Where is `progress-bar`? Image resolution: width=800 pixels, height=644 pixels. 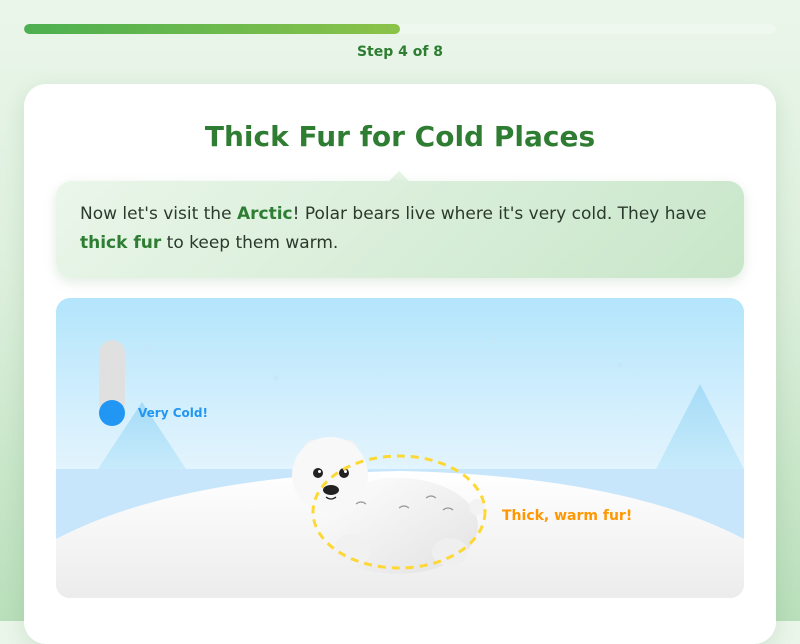 progress-bar is located at coordinates (400, 29).